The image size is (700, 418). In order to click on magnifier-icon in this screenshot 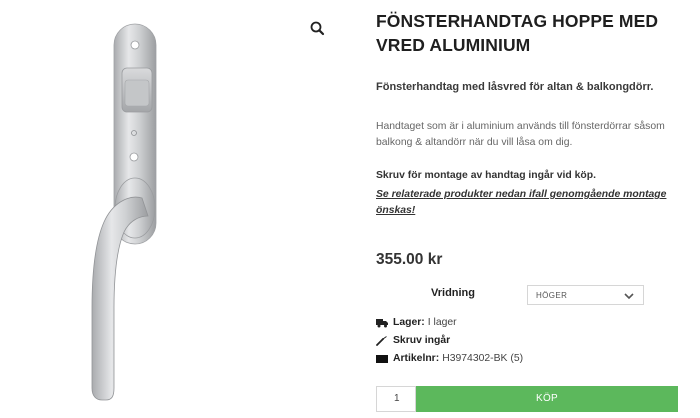, I will do `click(318, 29)`.